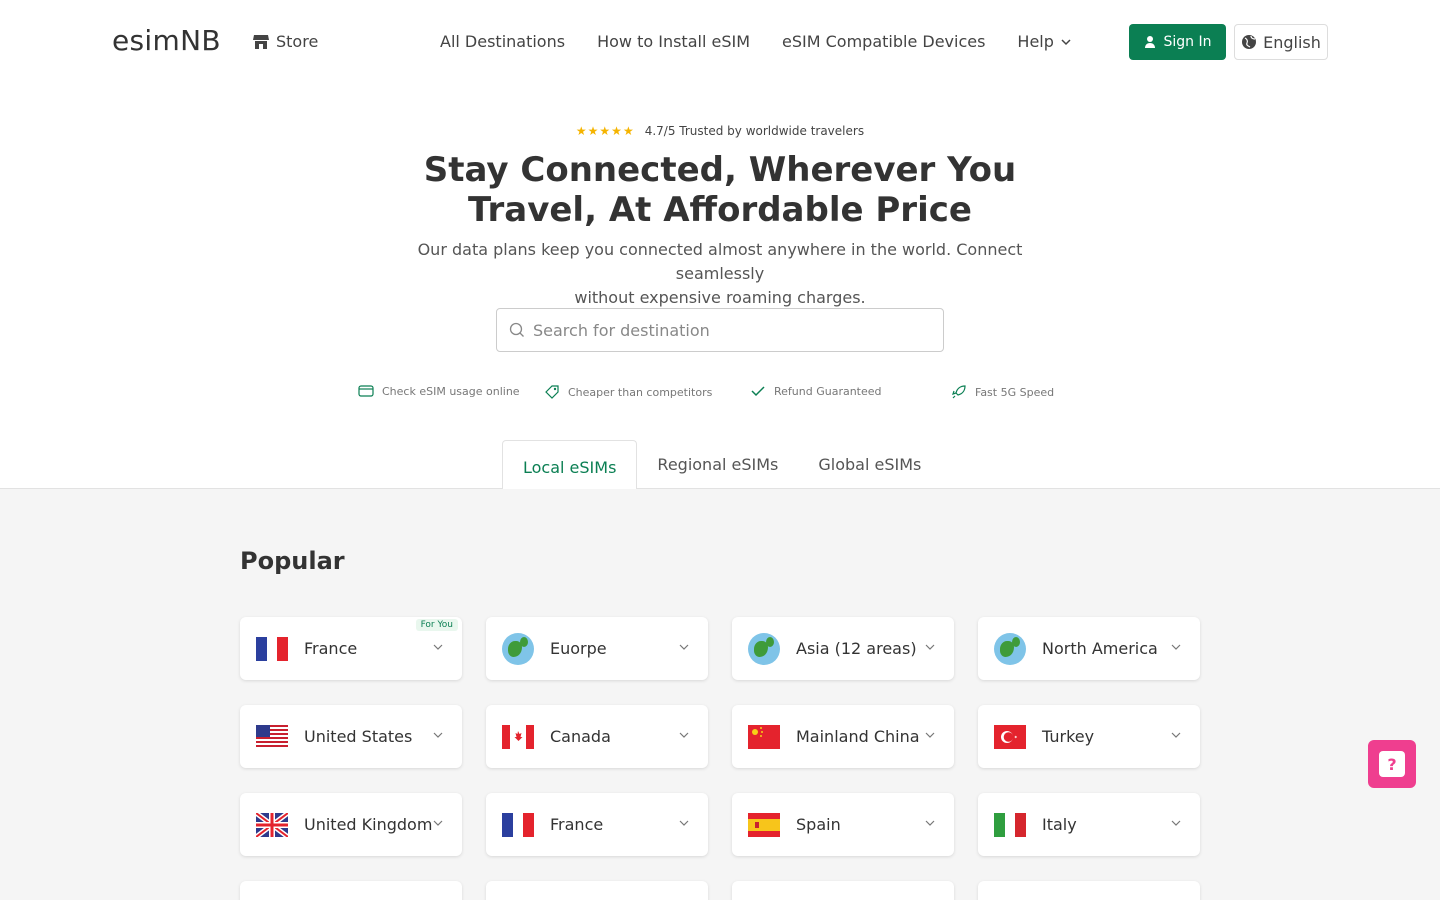 The height and width of the screenshot is (900, 1440). What do you see at coordinates (673, 41) in the screenshot?
I see `nav-how-to-install: How to Install eSIM` at bounding box center [673, 41].